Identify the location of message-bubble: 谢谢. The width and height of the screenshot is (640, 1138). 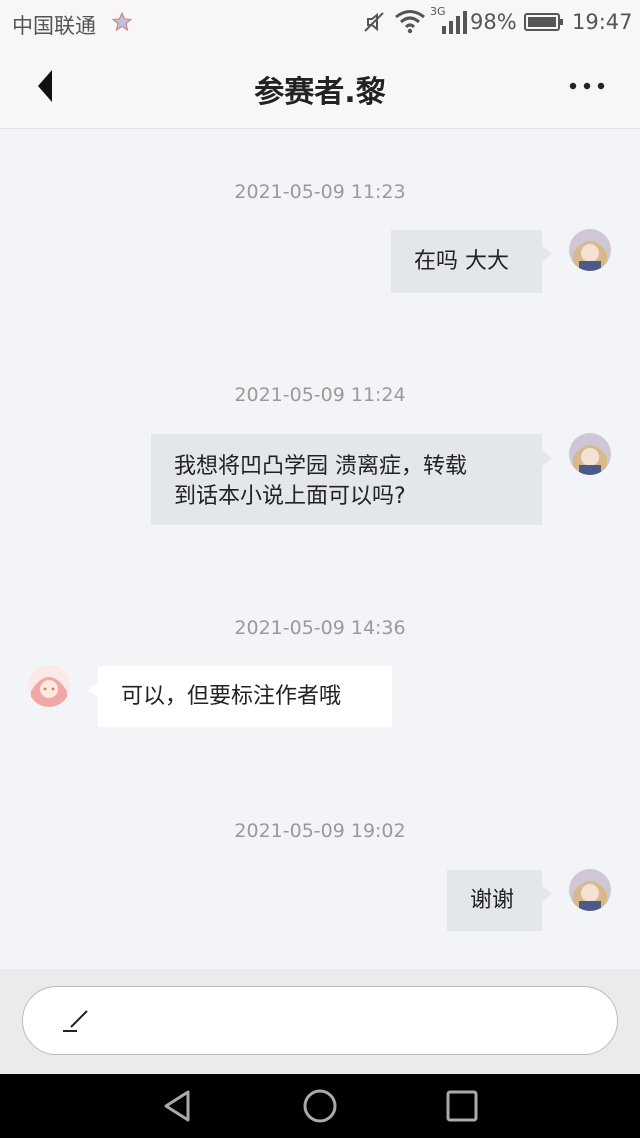
(499, 900).